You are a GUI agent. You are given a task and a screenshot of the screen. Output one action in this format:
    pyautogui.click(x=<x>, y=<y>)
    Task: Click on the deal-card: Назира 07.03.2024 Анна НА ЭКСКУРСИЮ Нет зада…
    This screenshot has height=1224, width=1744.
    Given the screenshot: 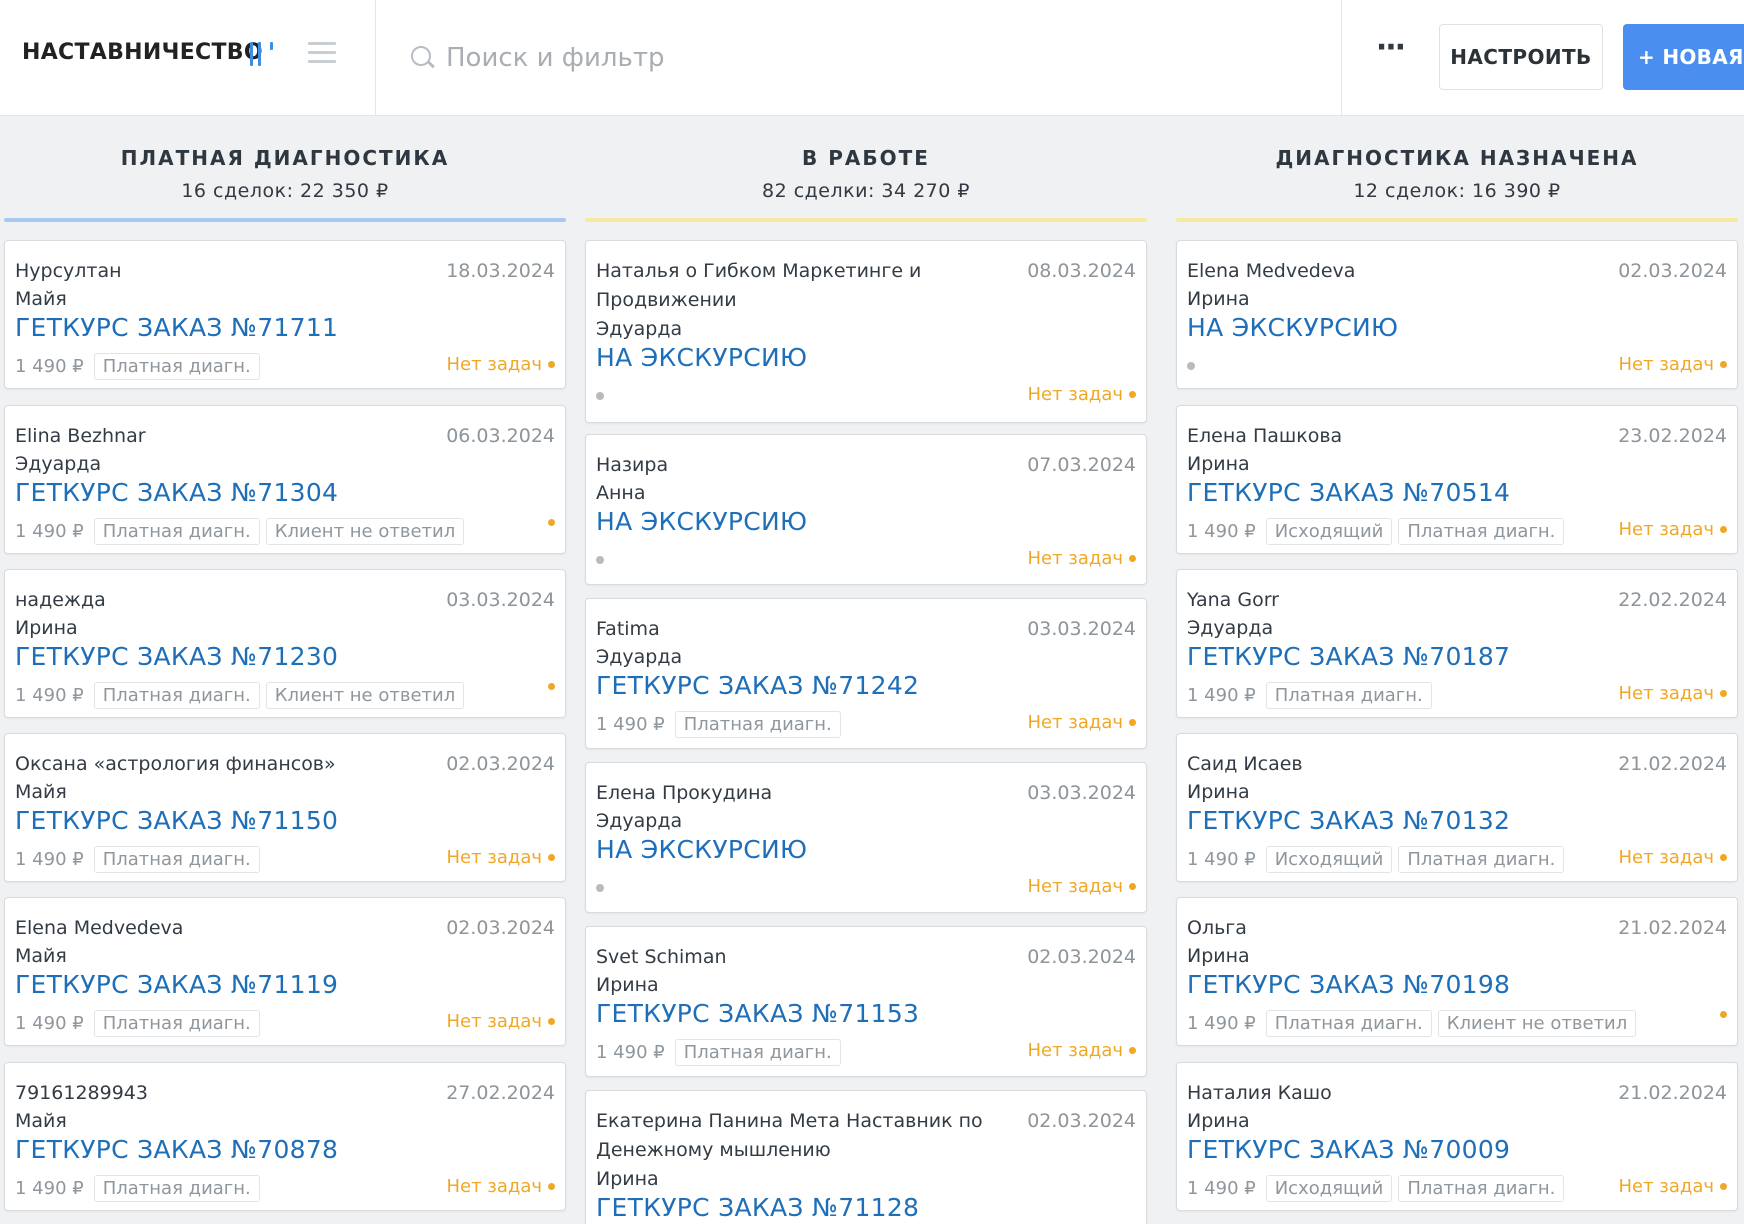 What is the action you would take?
    pyautogui.click(x=866, y=509)
    